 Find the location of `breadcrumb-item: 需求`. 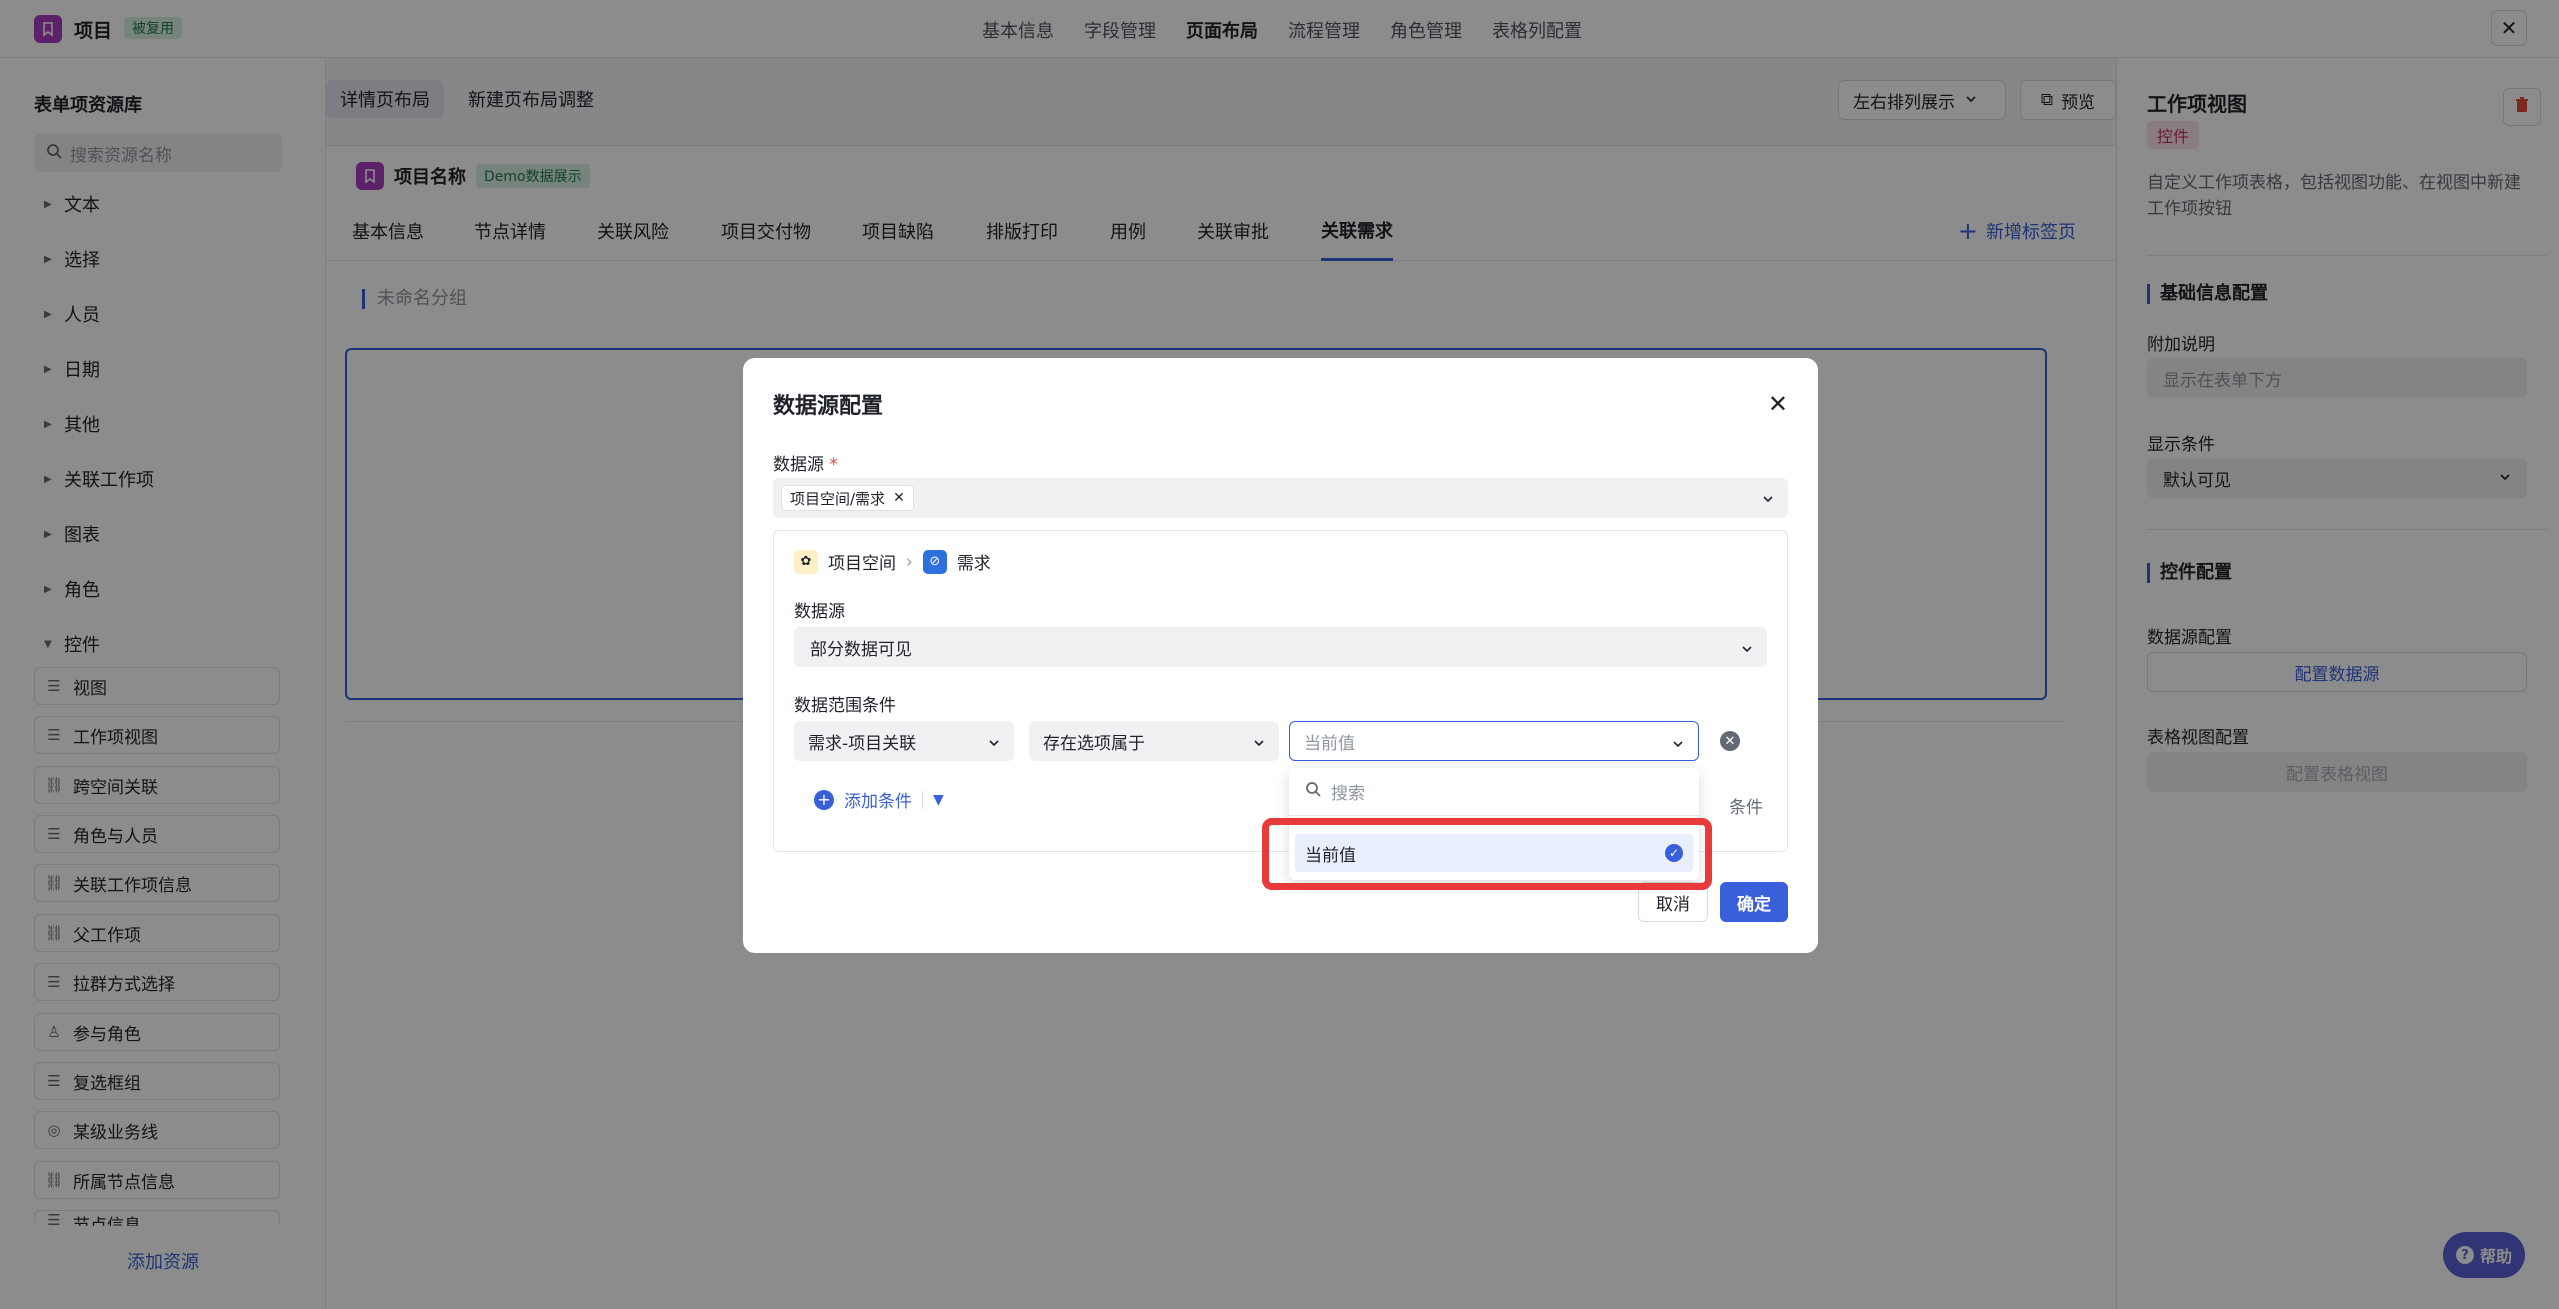

breadcrumb-item: 需求 is located at coordinates (973, 564).